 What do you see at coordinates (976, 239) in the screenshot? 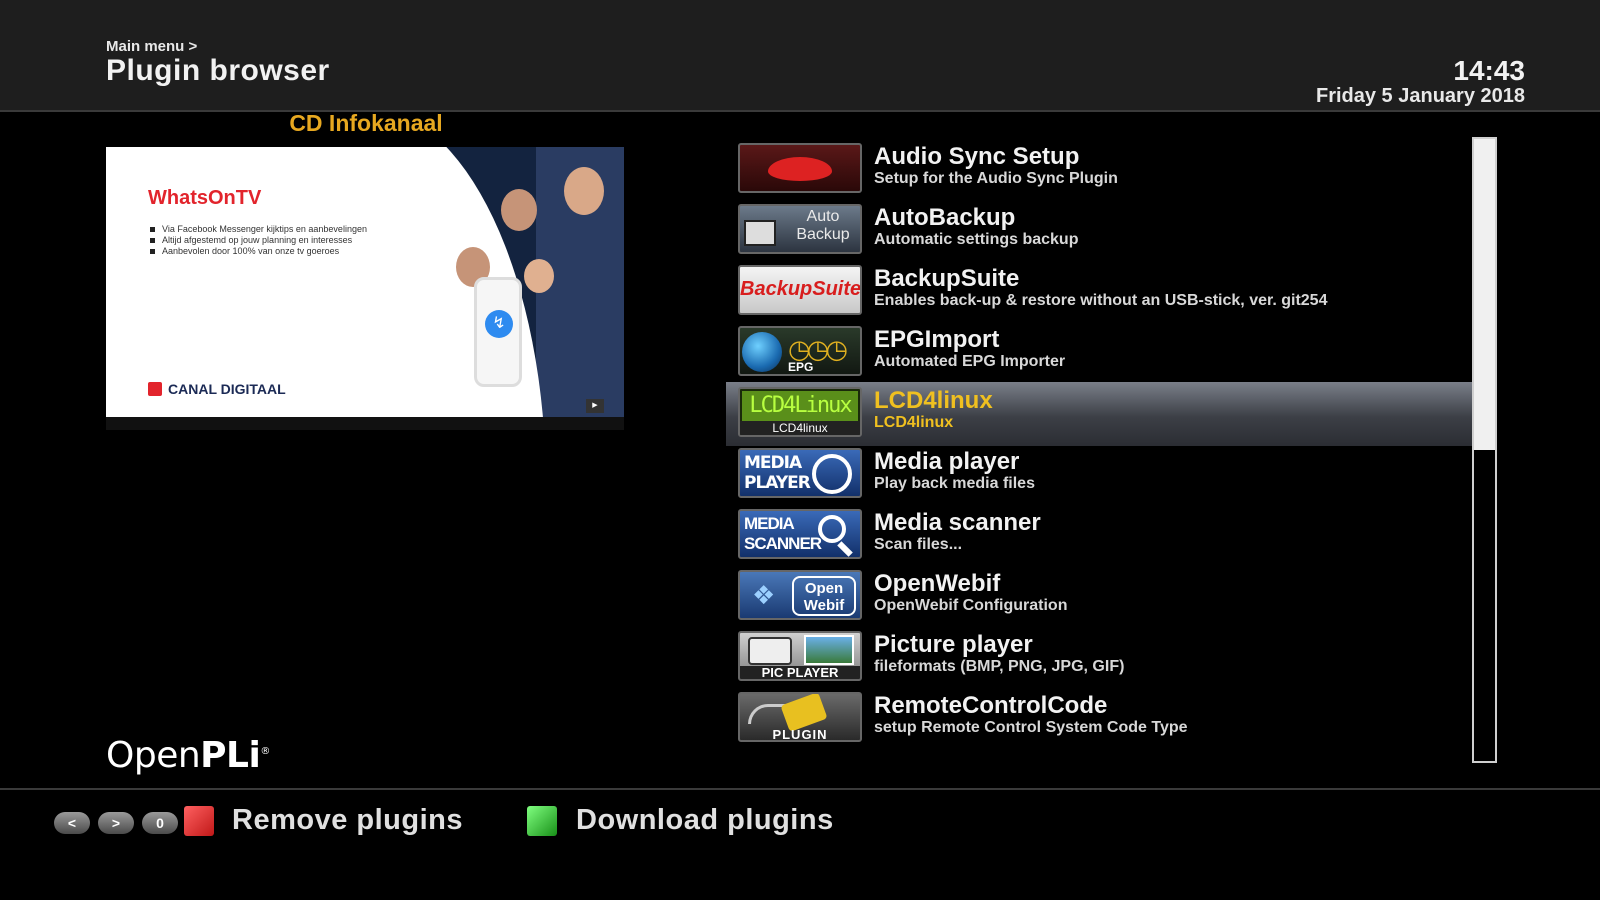
I see `plugin-description: Automatic settings backup` at bounding box center [976, 239].